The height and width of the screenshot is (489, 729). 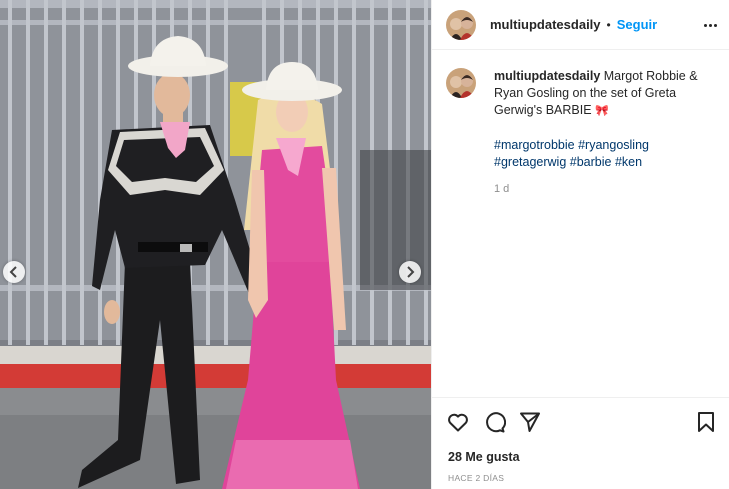 What do you see at coordinates (530, 422) in the screenshot?
I see `send-icon` at bounding box center [530, 422].